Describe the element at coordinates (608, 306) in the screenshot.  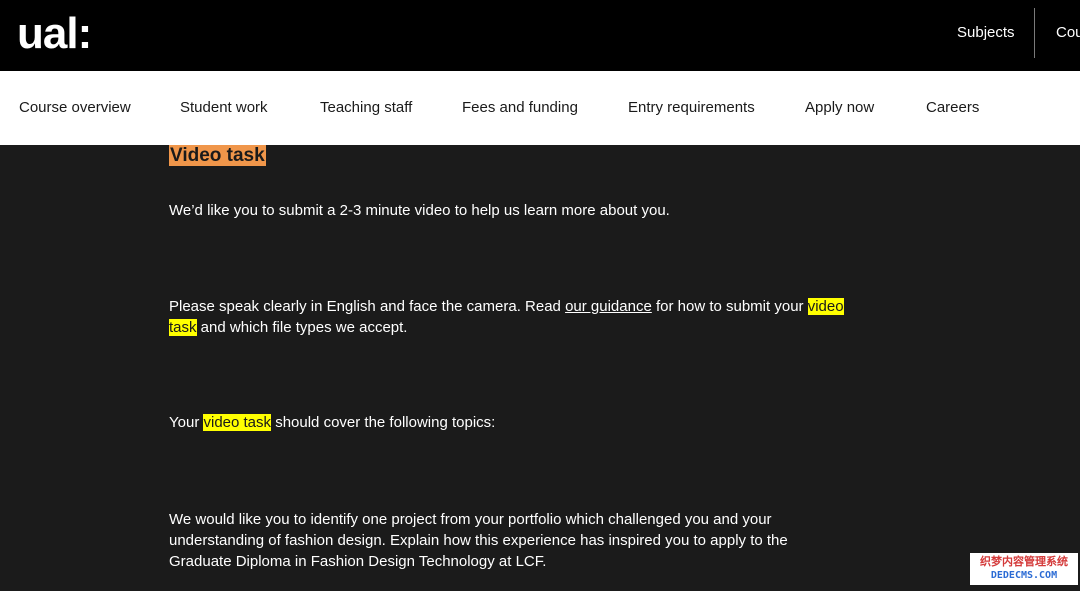
I see `our-guidance-link: our guidance` at that location.